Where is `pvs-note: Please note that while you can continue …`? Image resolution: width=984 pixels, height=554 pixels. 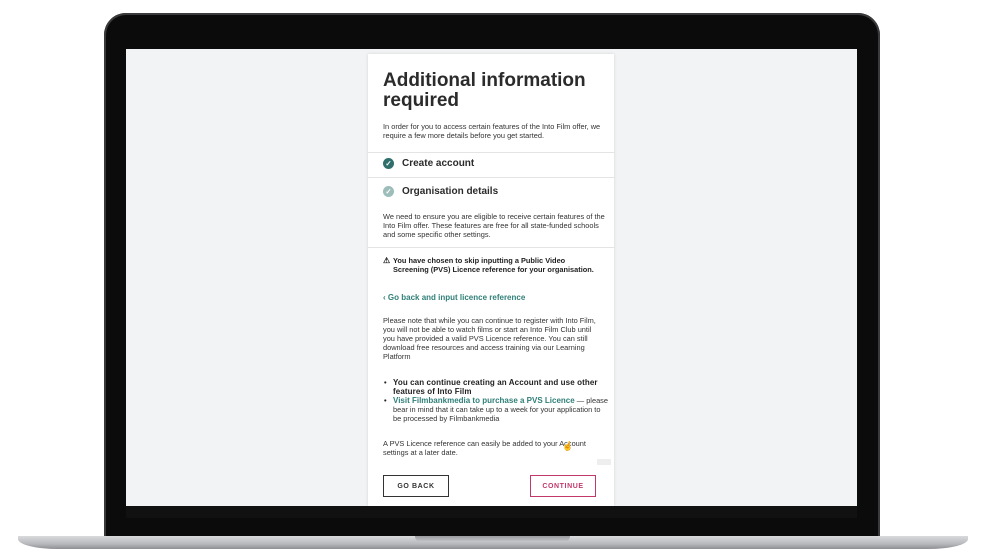
pvs-note: Please note that while you can continue … is located at coordinates (489, 338).